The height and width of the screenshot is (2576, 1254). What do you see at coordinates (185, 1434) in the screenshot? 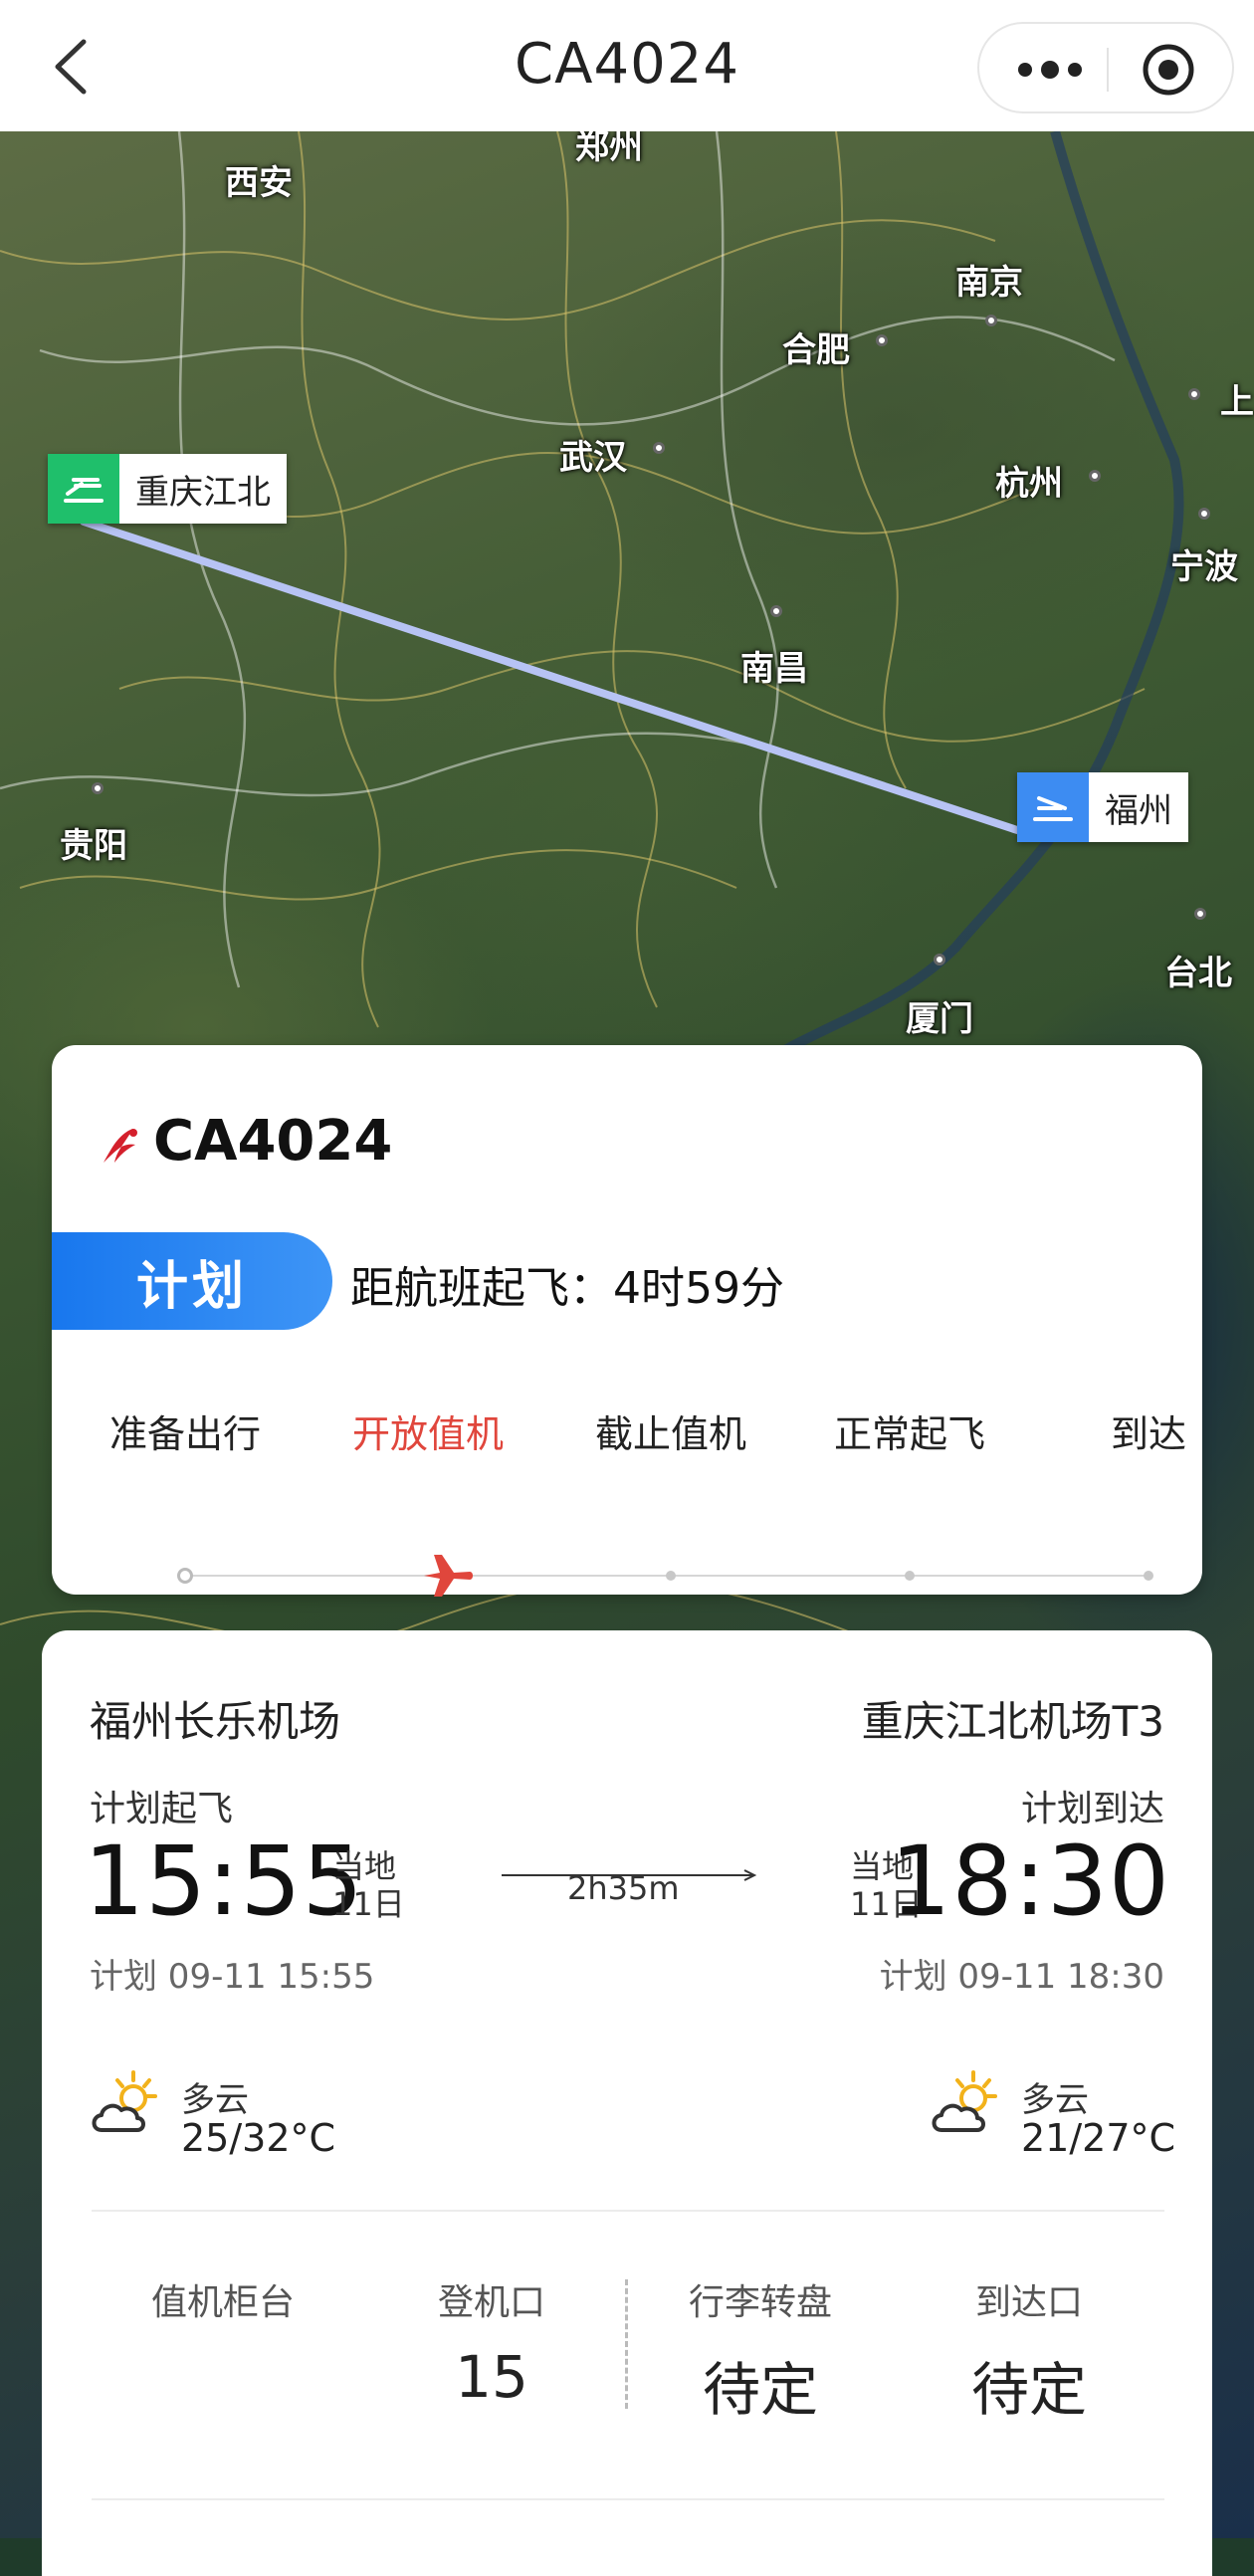
I see `step-label: 准备出行` at bounding box center [185, 1434].